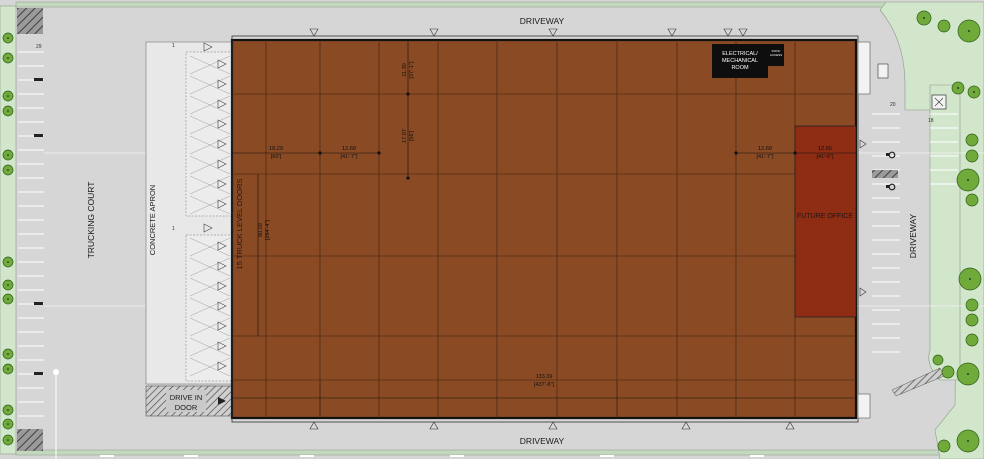 The image size is (984, 459). Describe the element at coordinates (451, 4) in the screenshot. I see `site-boundary-top` at that location.